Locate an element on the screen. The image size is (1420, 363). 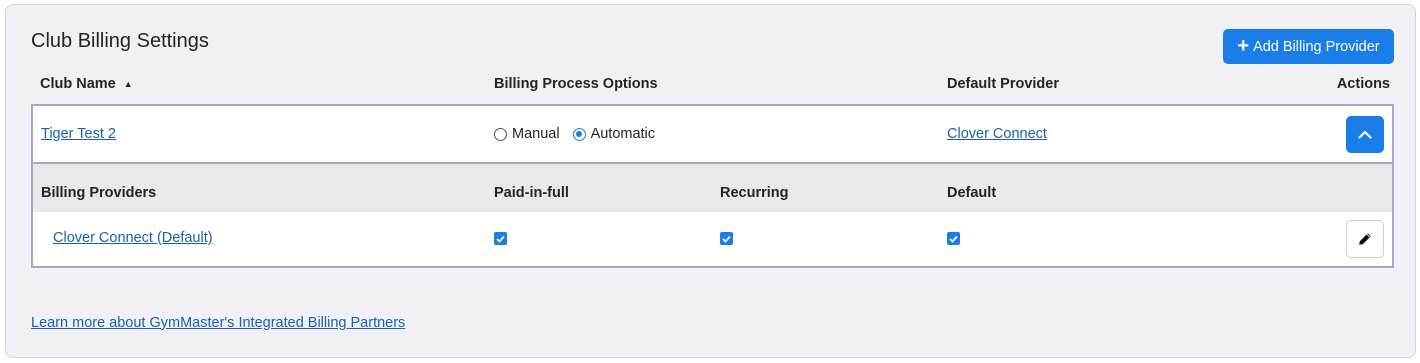
add-billing-provider-button: + Add Billing Provider is located at coordinates (1308, 46).